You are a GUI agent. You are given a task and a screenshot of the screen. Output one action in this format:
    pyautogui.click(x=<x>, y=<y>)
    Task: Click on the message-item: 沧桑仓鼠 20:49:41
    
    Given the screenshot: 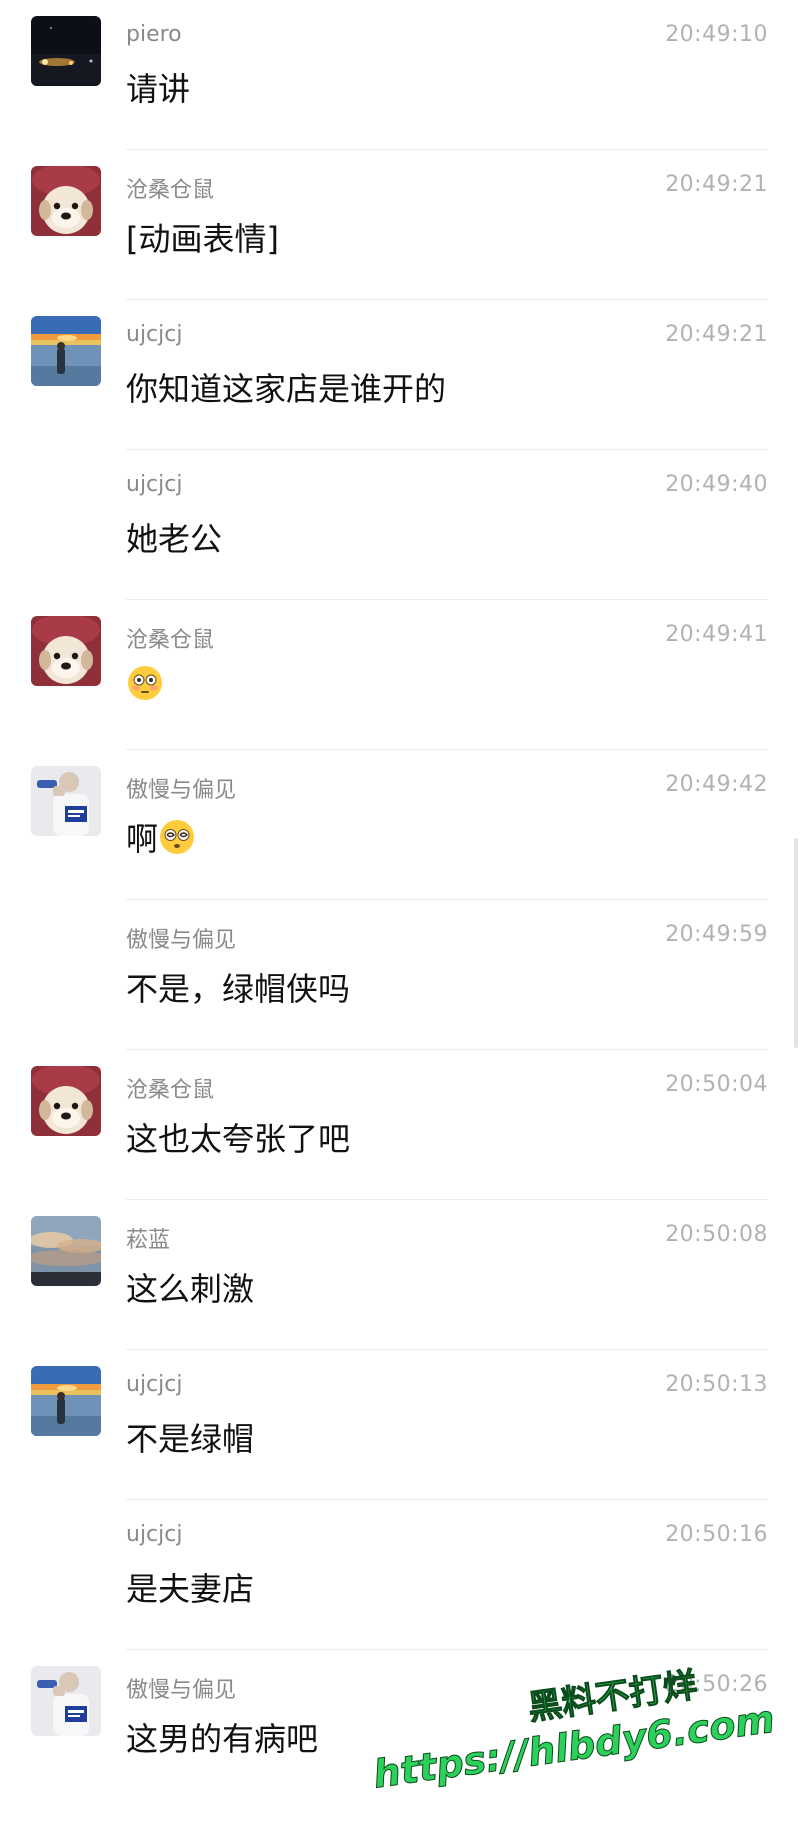 What is the action you would take?
    pyautogui.click(x=400, y=675)
    